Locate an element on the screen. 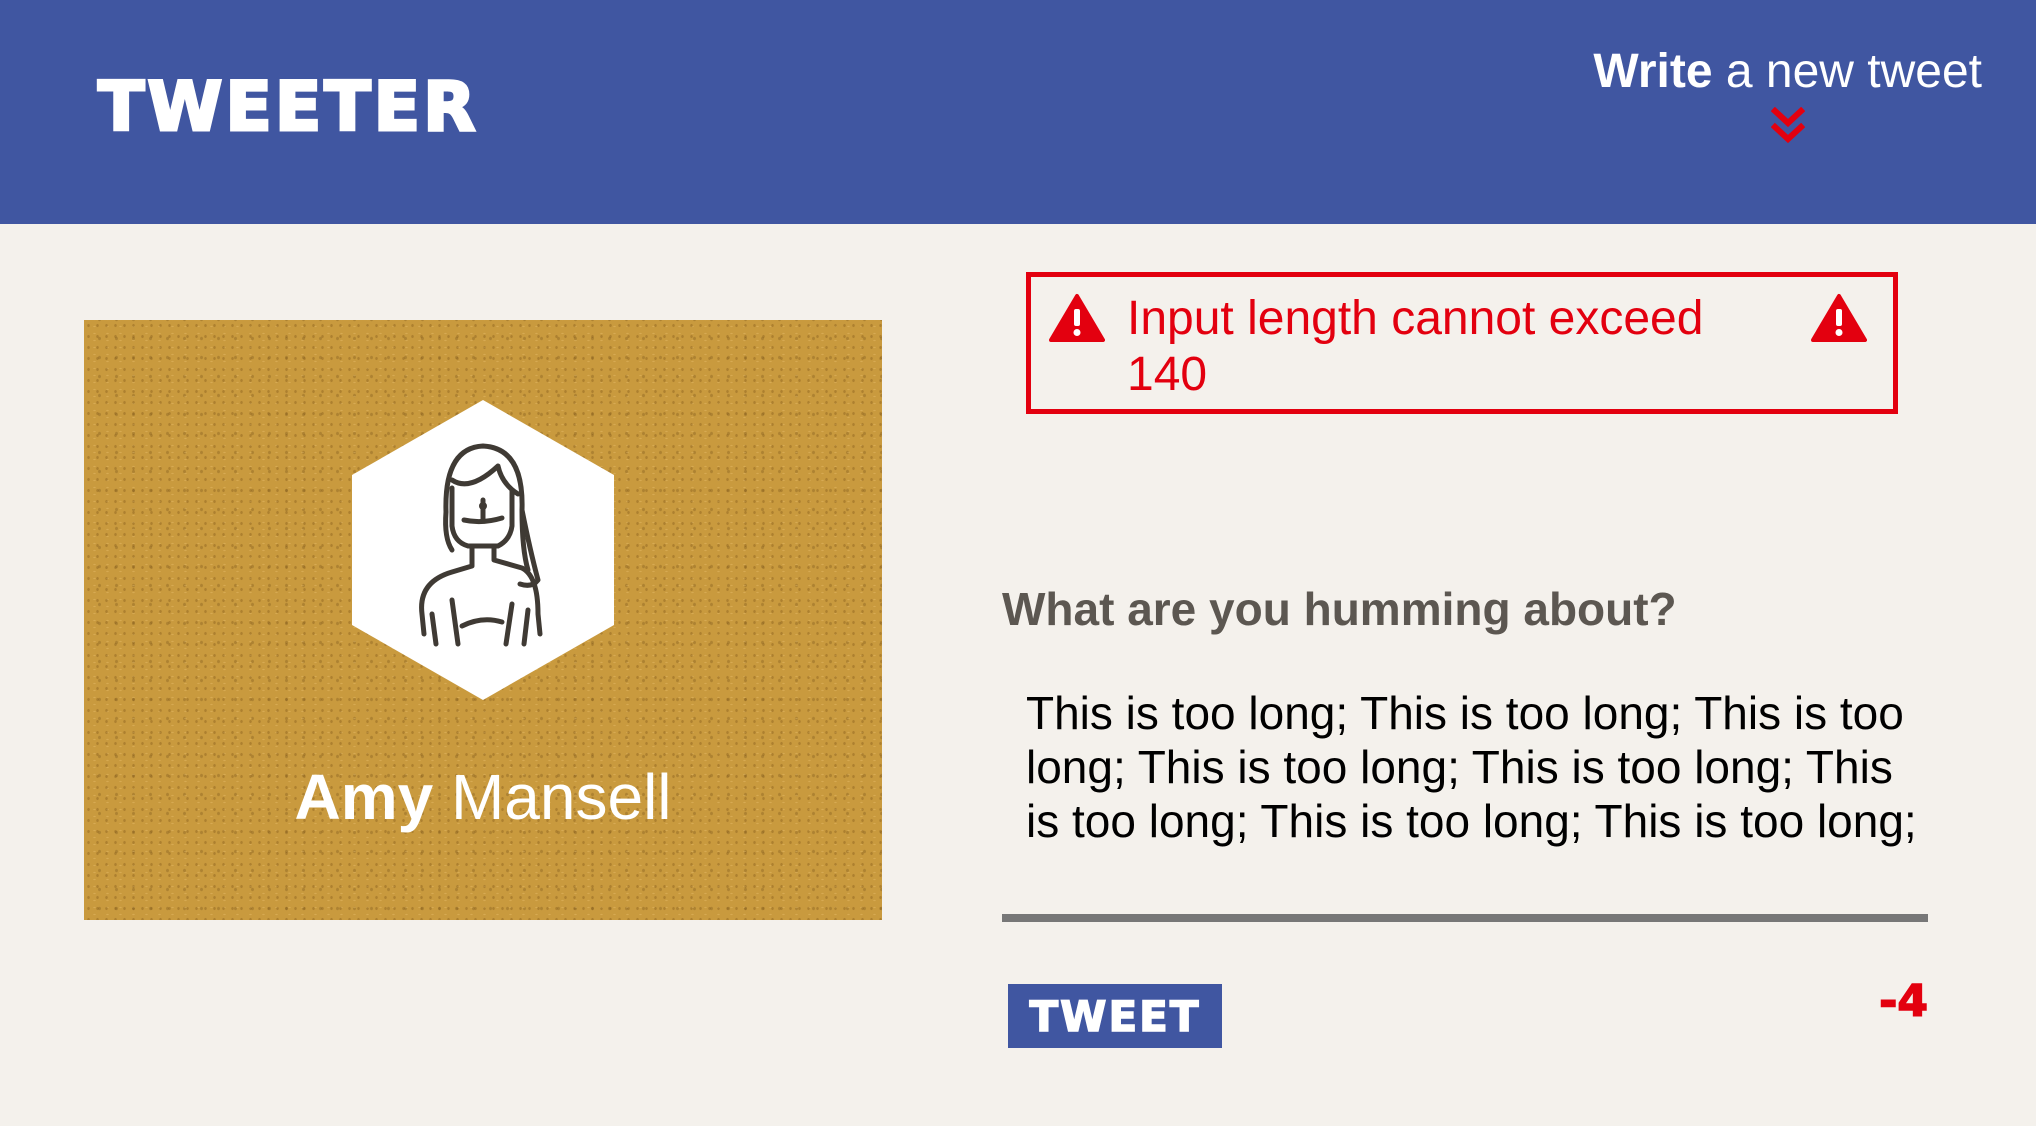 Image resolution: width=2036 pixels, height=1126 pixels. write-new-tweet-toggle: Write a new tweet is located at coordinates (1787, 98).